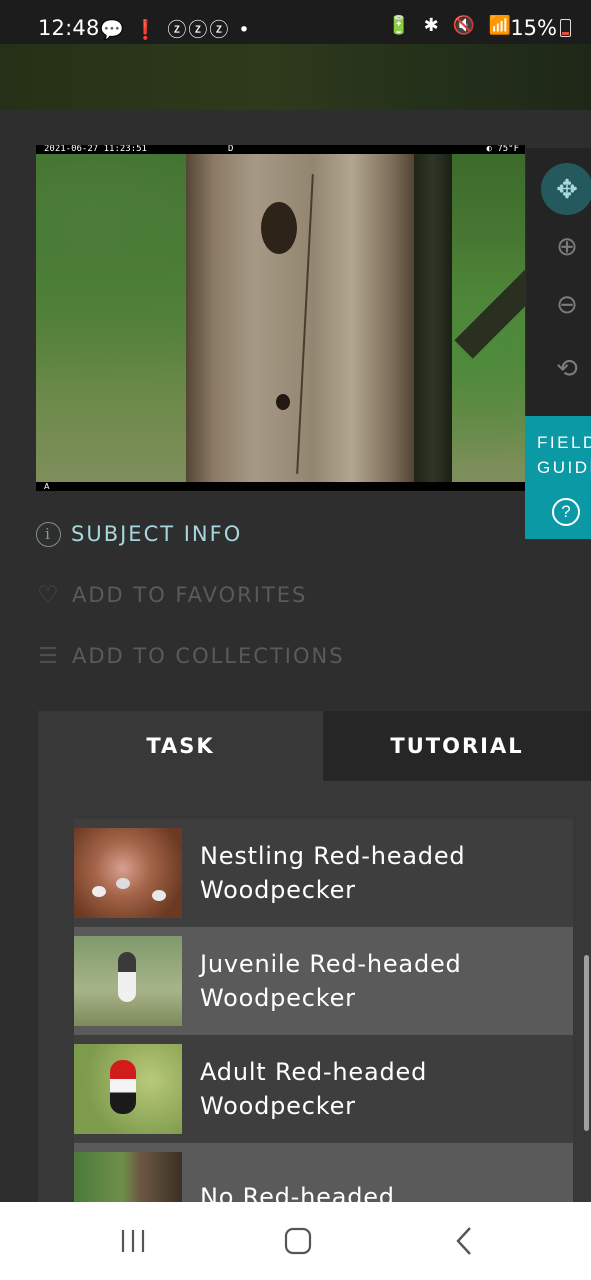 The height and width of the screenshot is (1280, 591). Describe the element at coordinates (95, 149) in the screenshot. I see `camera-timestamp: 2021-06-27 11:23:51` at that location.